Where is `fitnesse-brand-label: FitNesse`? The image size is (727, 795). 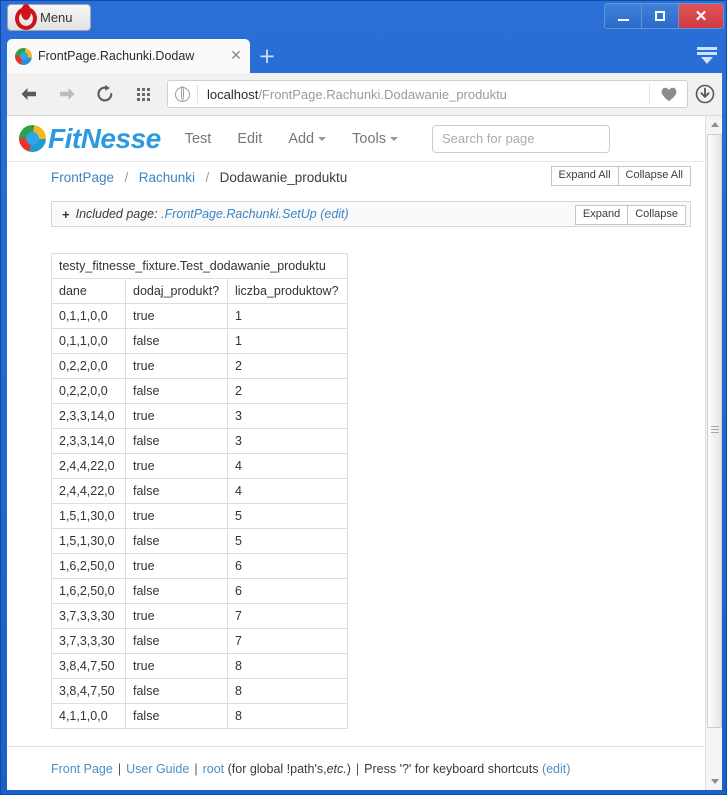
fitnesse-brand-label: FitNesse is located at coordinates (104, 138).